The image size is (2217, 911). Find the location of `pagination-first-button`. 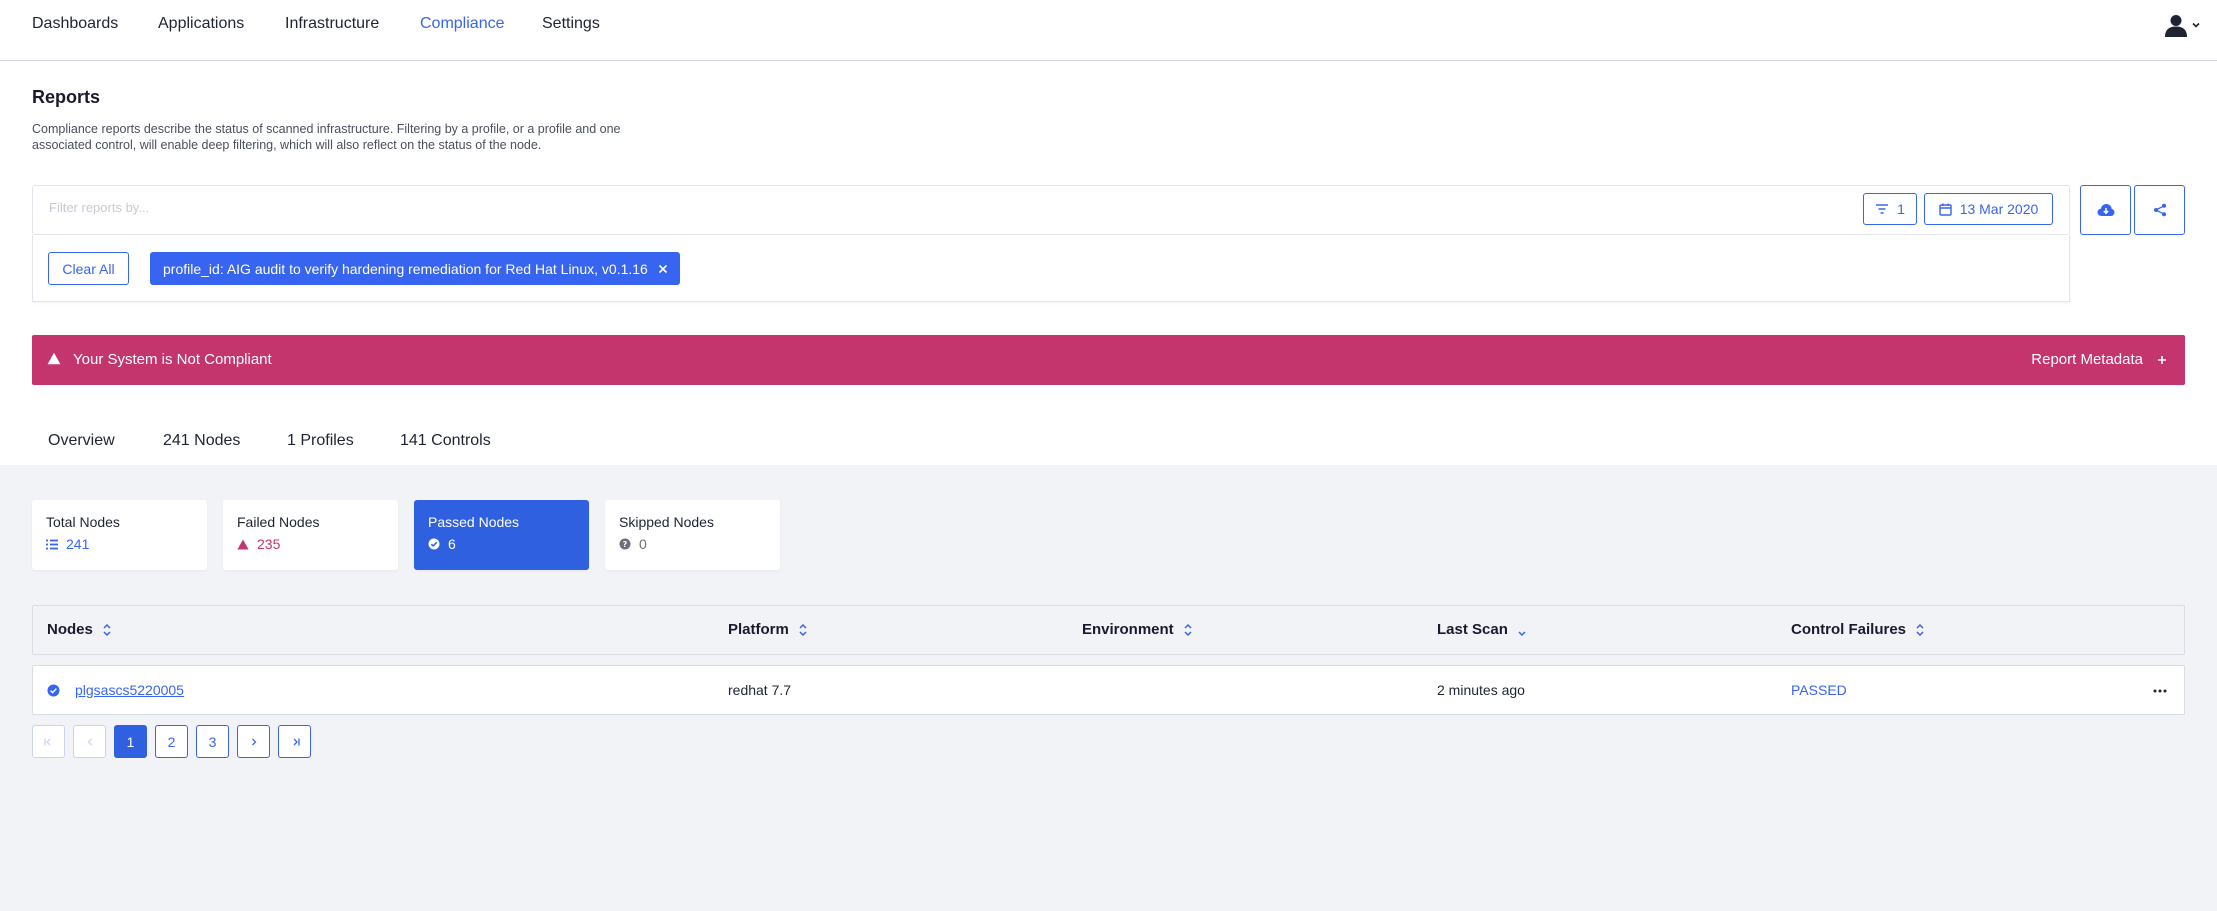

pagination-first-button is located at coordinates (48, 741).